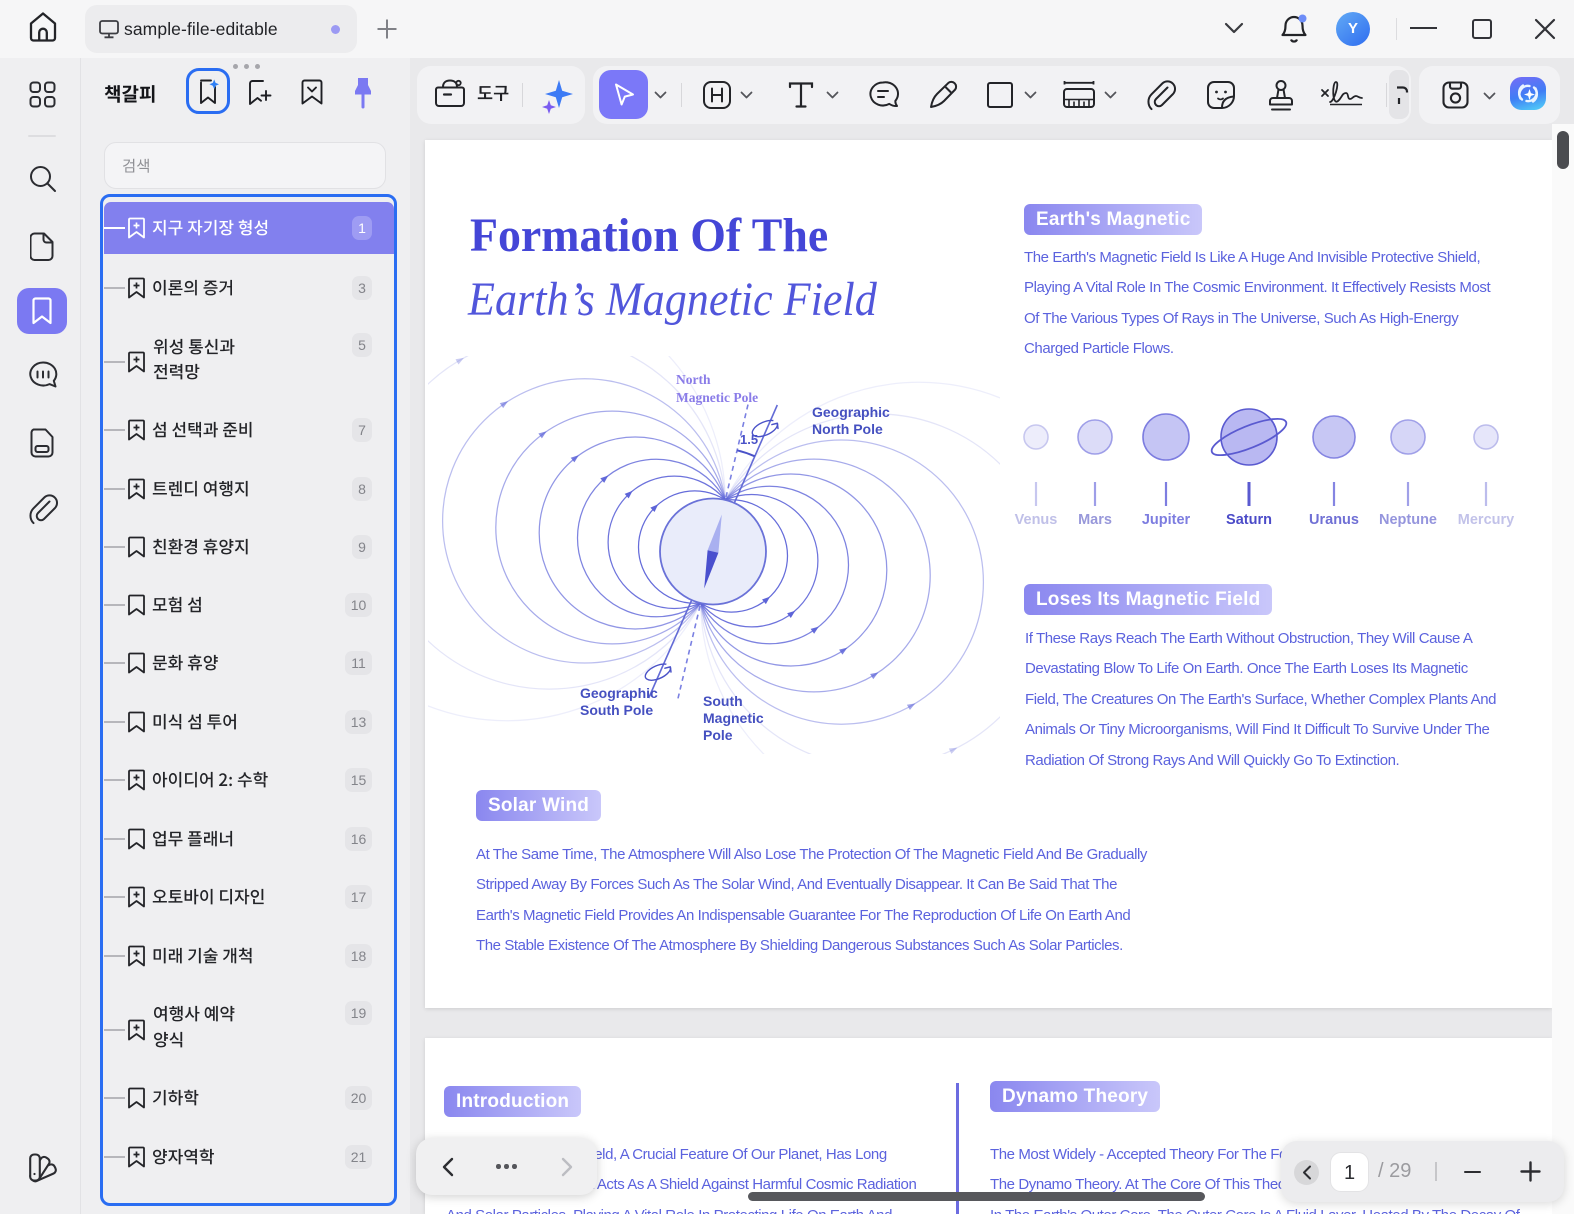 The height and width of the screenshot is (1214, 1574). I want to click on svg-text: Magnetic, so click(733, 718).